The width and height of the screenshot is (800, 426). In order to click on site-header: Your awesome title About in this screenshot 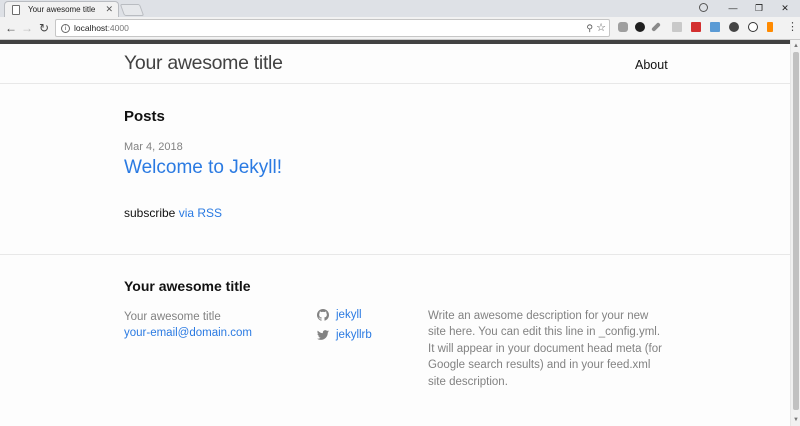, I will do `click(395, 64)`.